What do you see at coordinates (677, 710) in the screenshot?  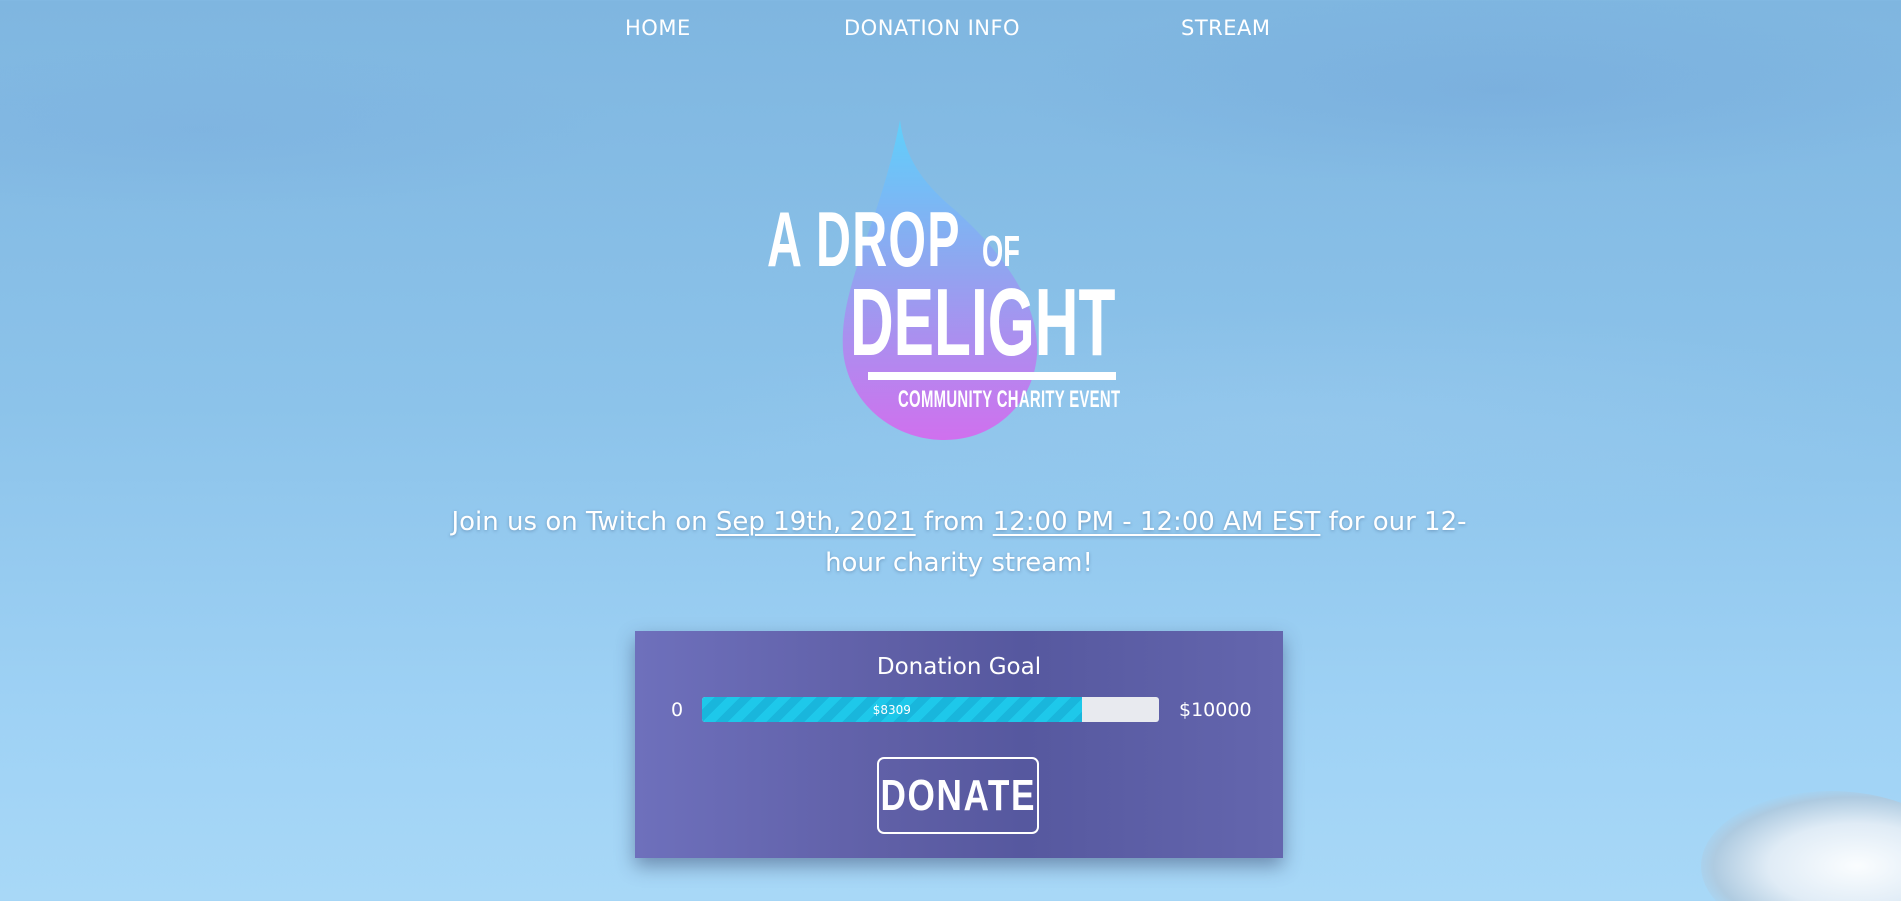 I see `donation-min-label: 0` at bounding box center [677, 710].